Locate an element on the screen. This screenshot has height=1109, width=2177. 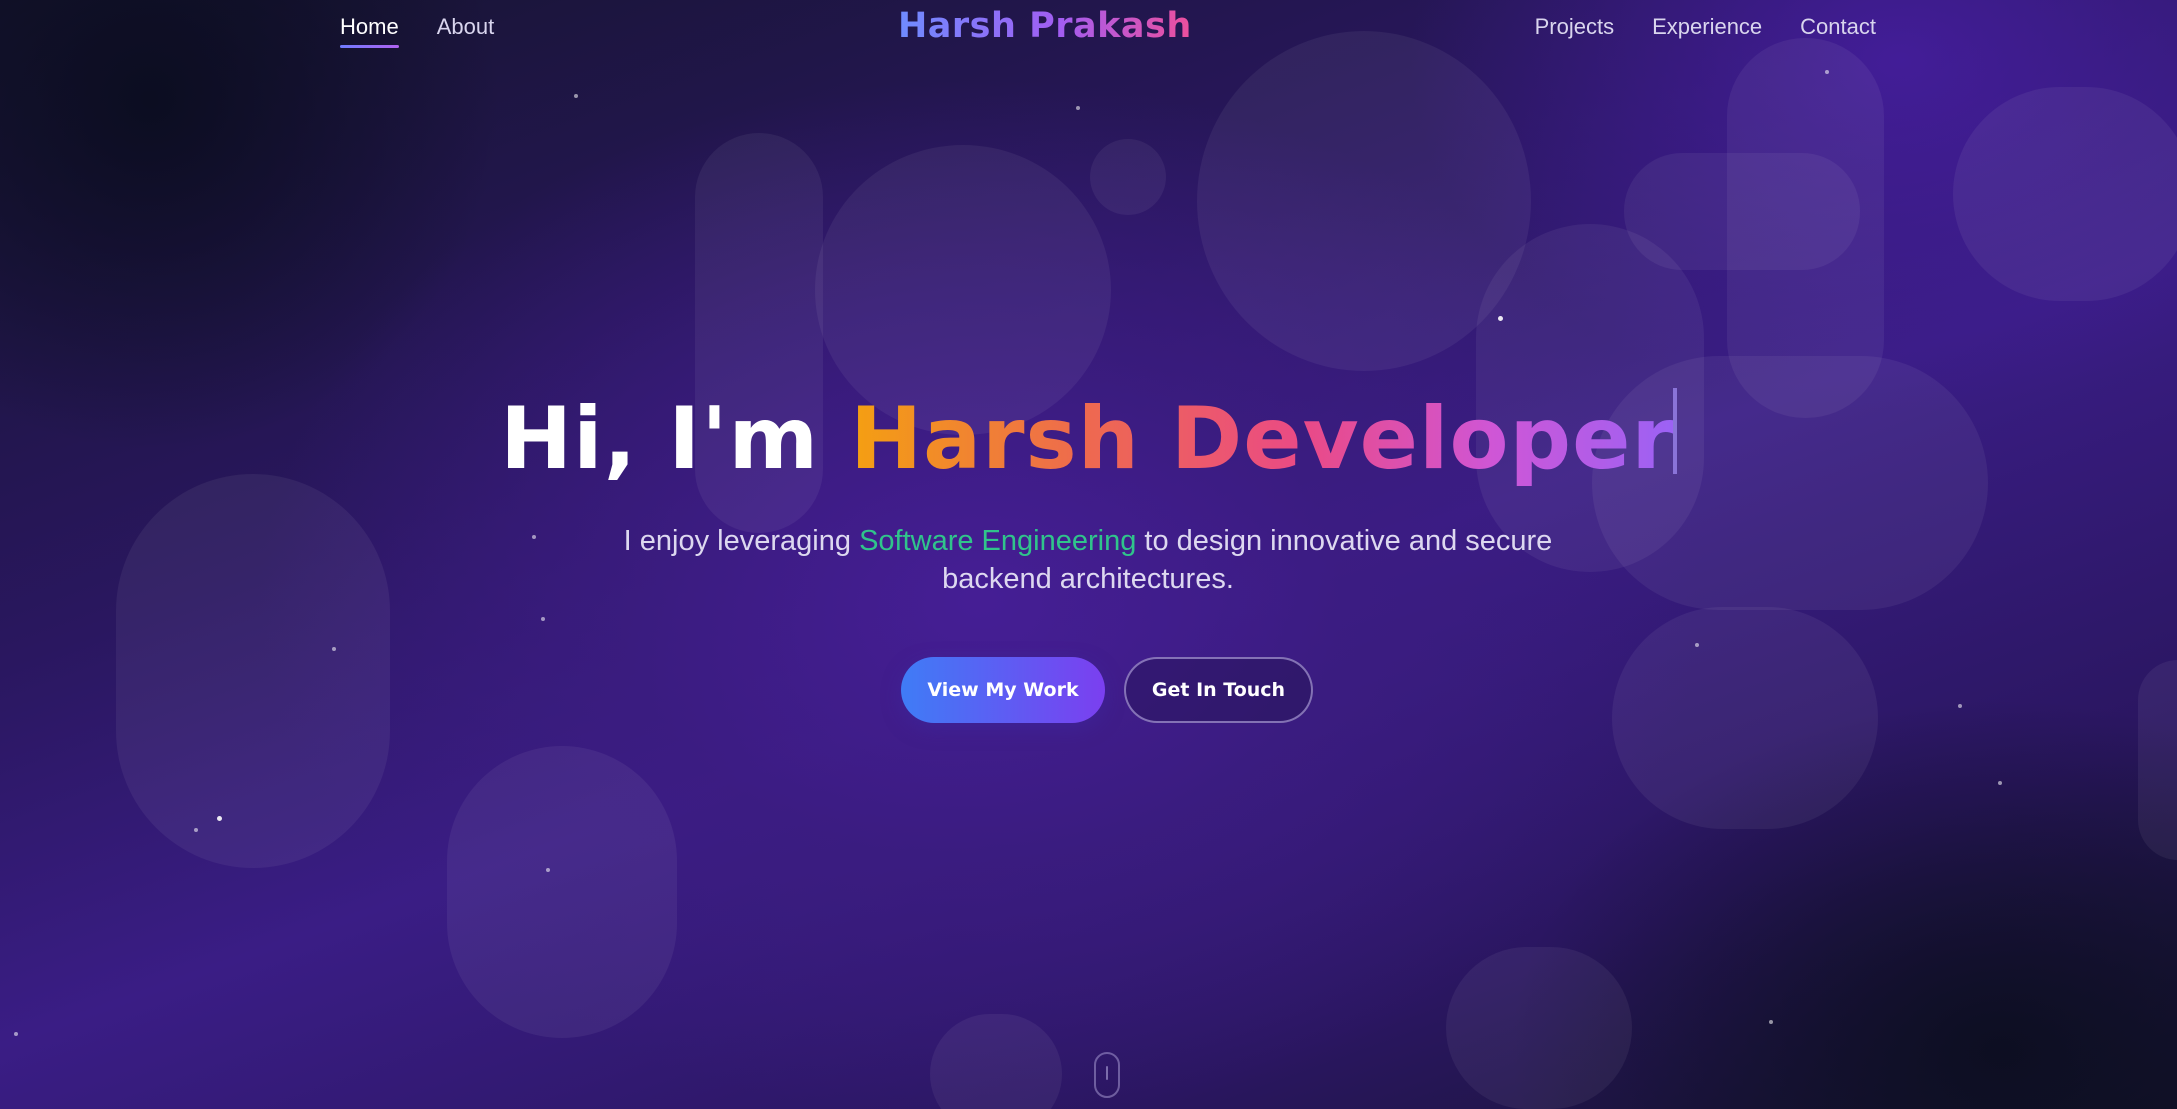
nav-link-experience: Experience is located at coordinates (1707, 31).